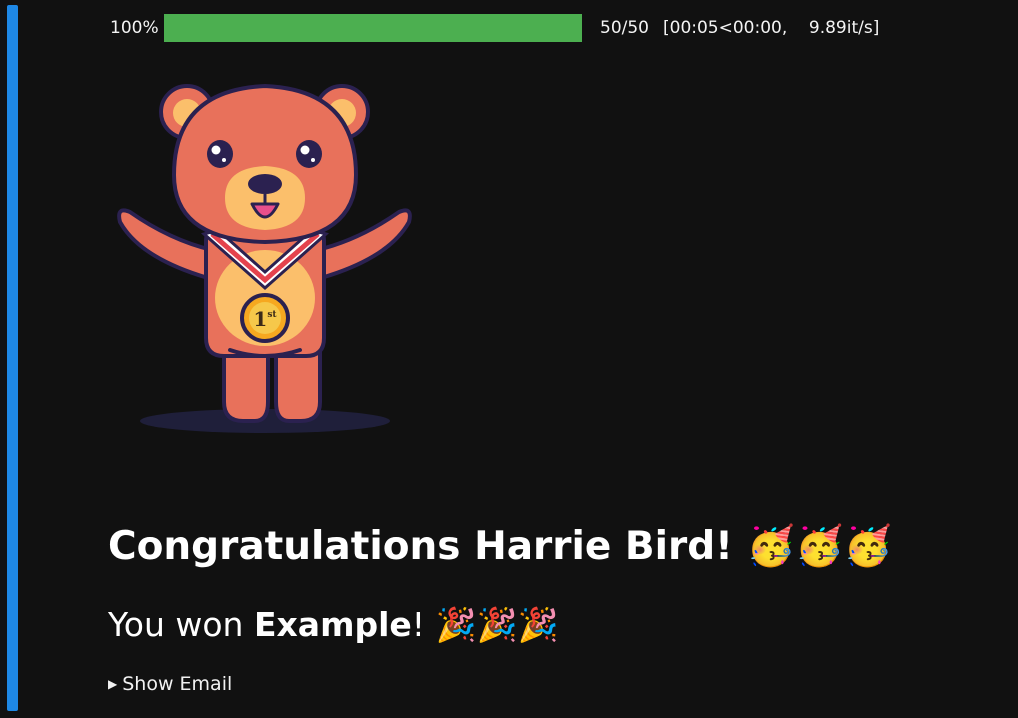  I want to click on cell-selection-indicator, so click(12, 358).